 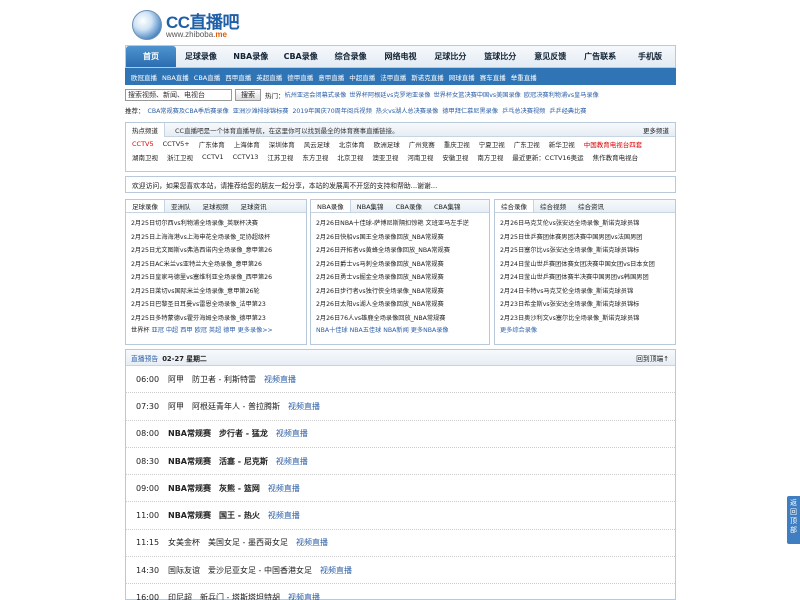 I want to click on column-tab: 亚洲队, so click(x=181, y=206).